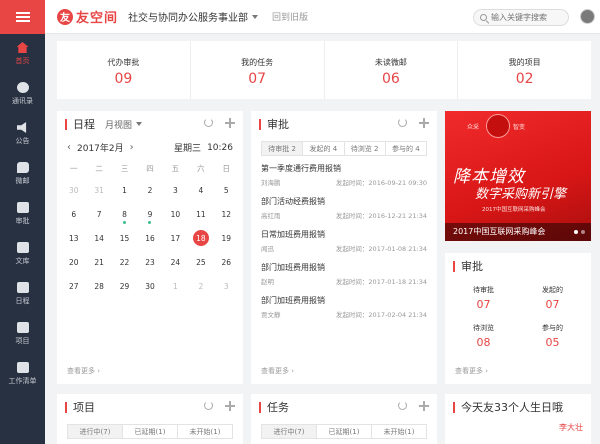 This screenshot has height=444, width=600. What do you see at coordinates (552, 304) in the screenshot?
I see `summary-initiated: 发起的 07` at bounding box center [552, 304].